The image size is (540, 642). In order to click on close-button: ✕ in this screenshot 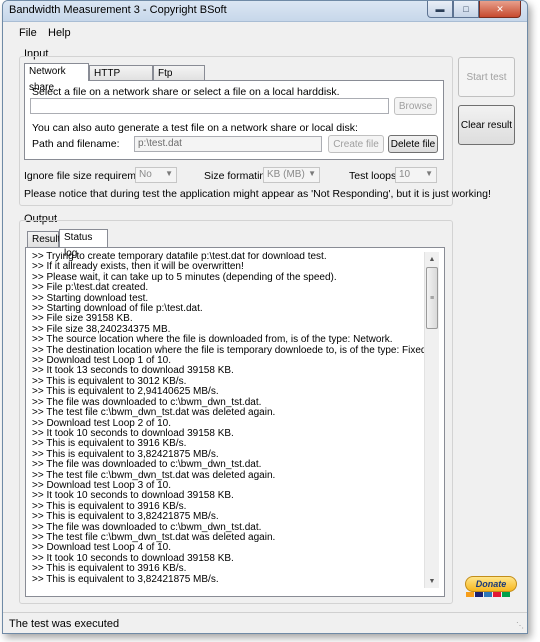, I will do `click(500, 9)`.